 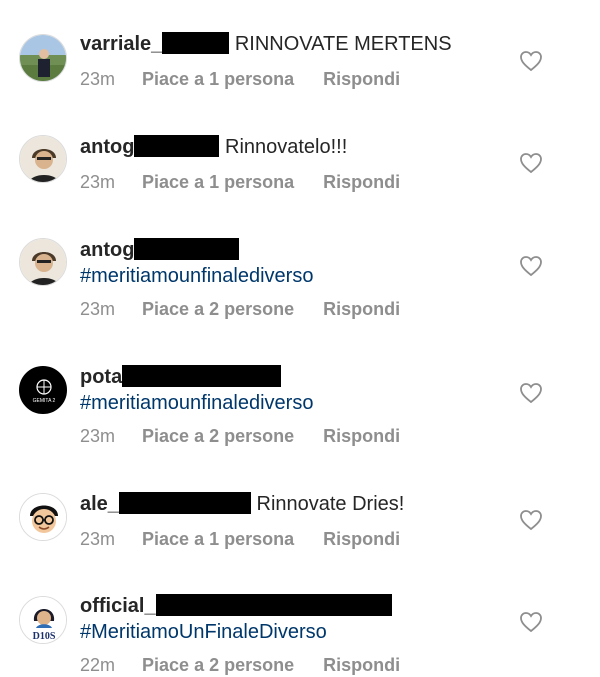 I want to click on hashtag-link: #MeritiamoUnFinaleDiverso, so click(x=305, y=632).